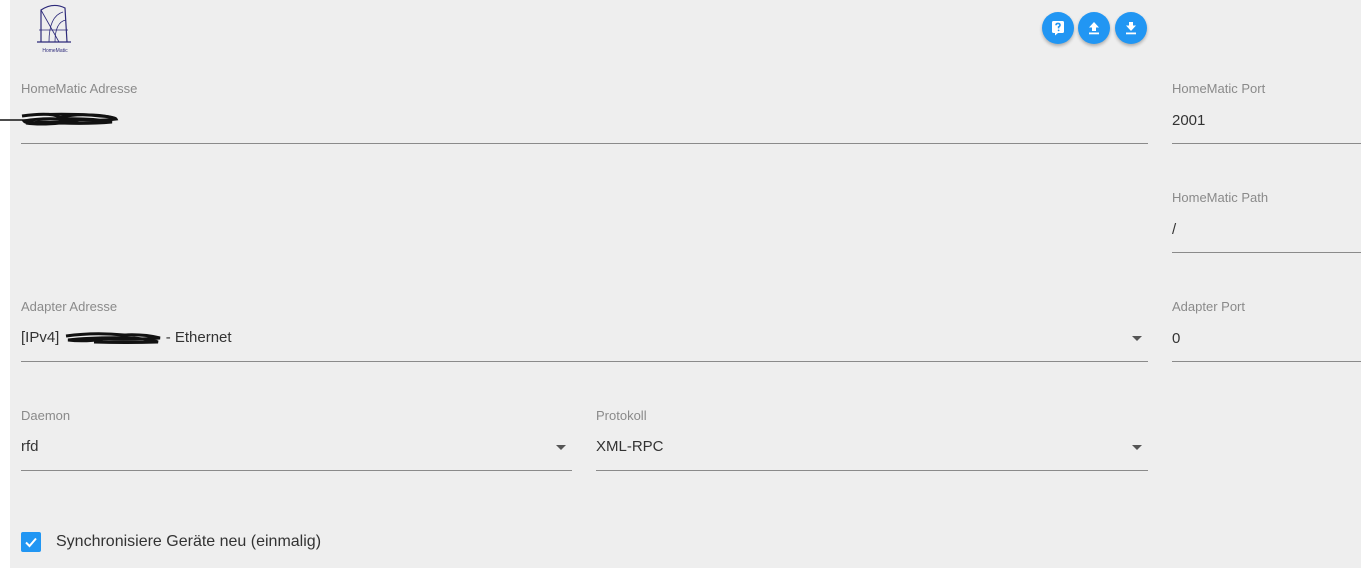 The image size is (1361, 568). I want to click on homematic-logo: HomeMatic, so click(58, 28).